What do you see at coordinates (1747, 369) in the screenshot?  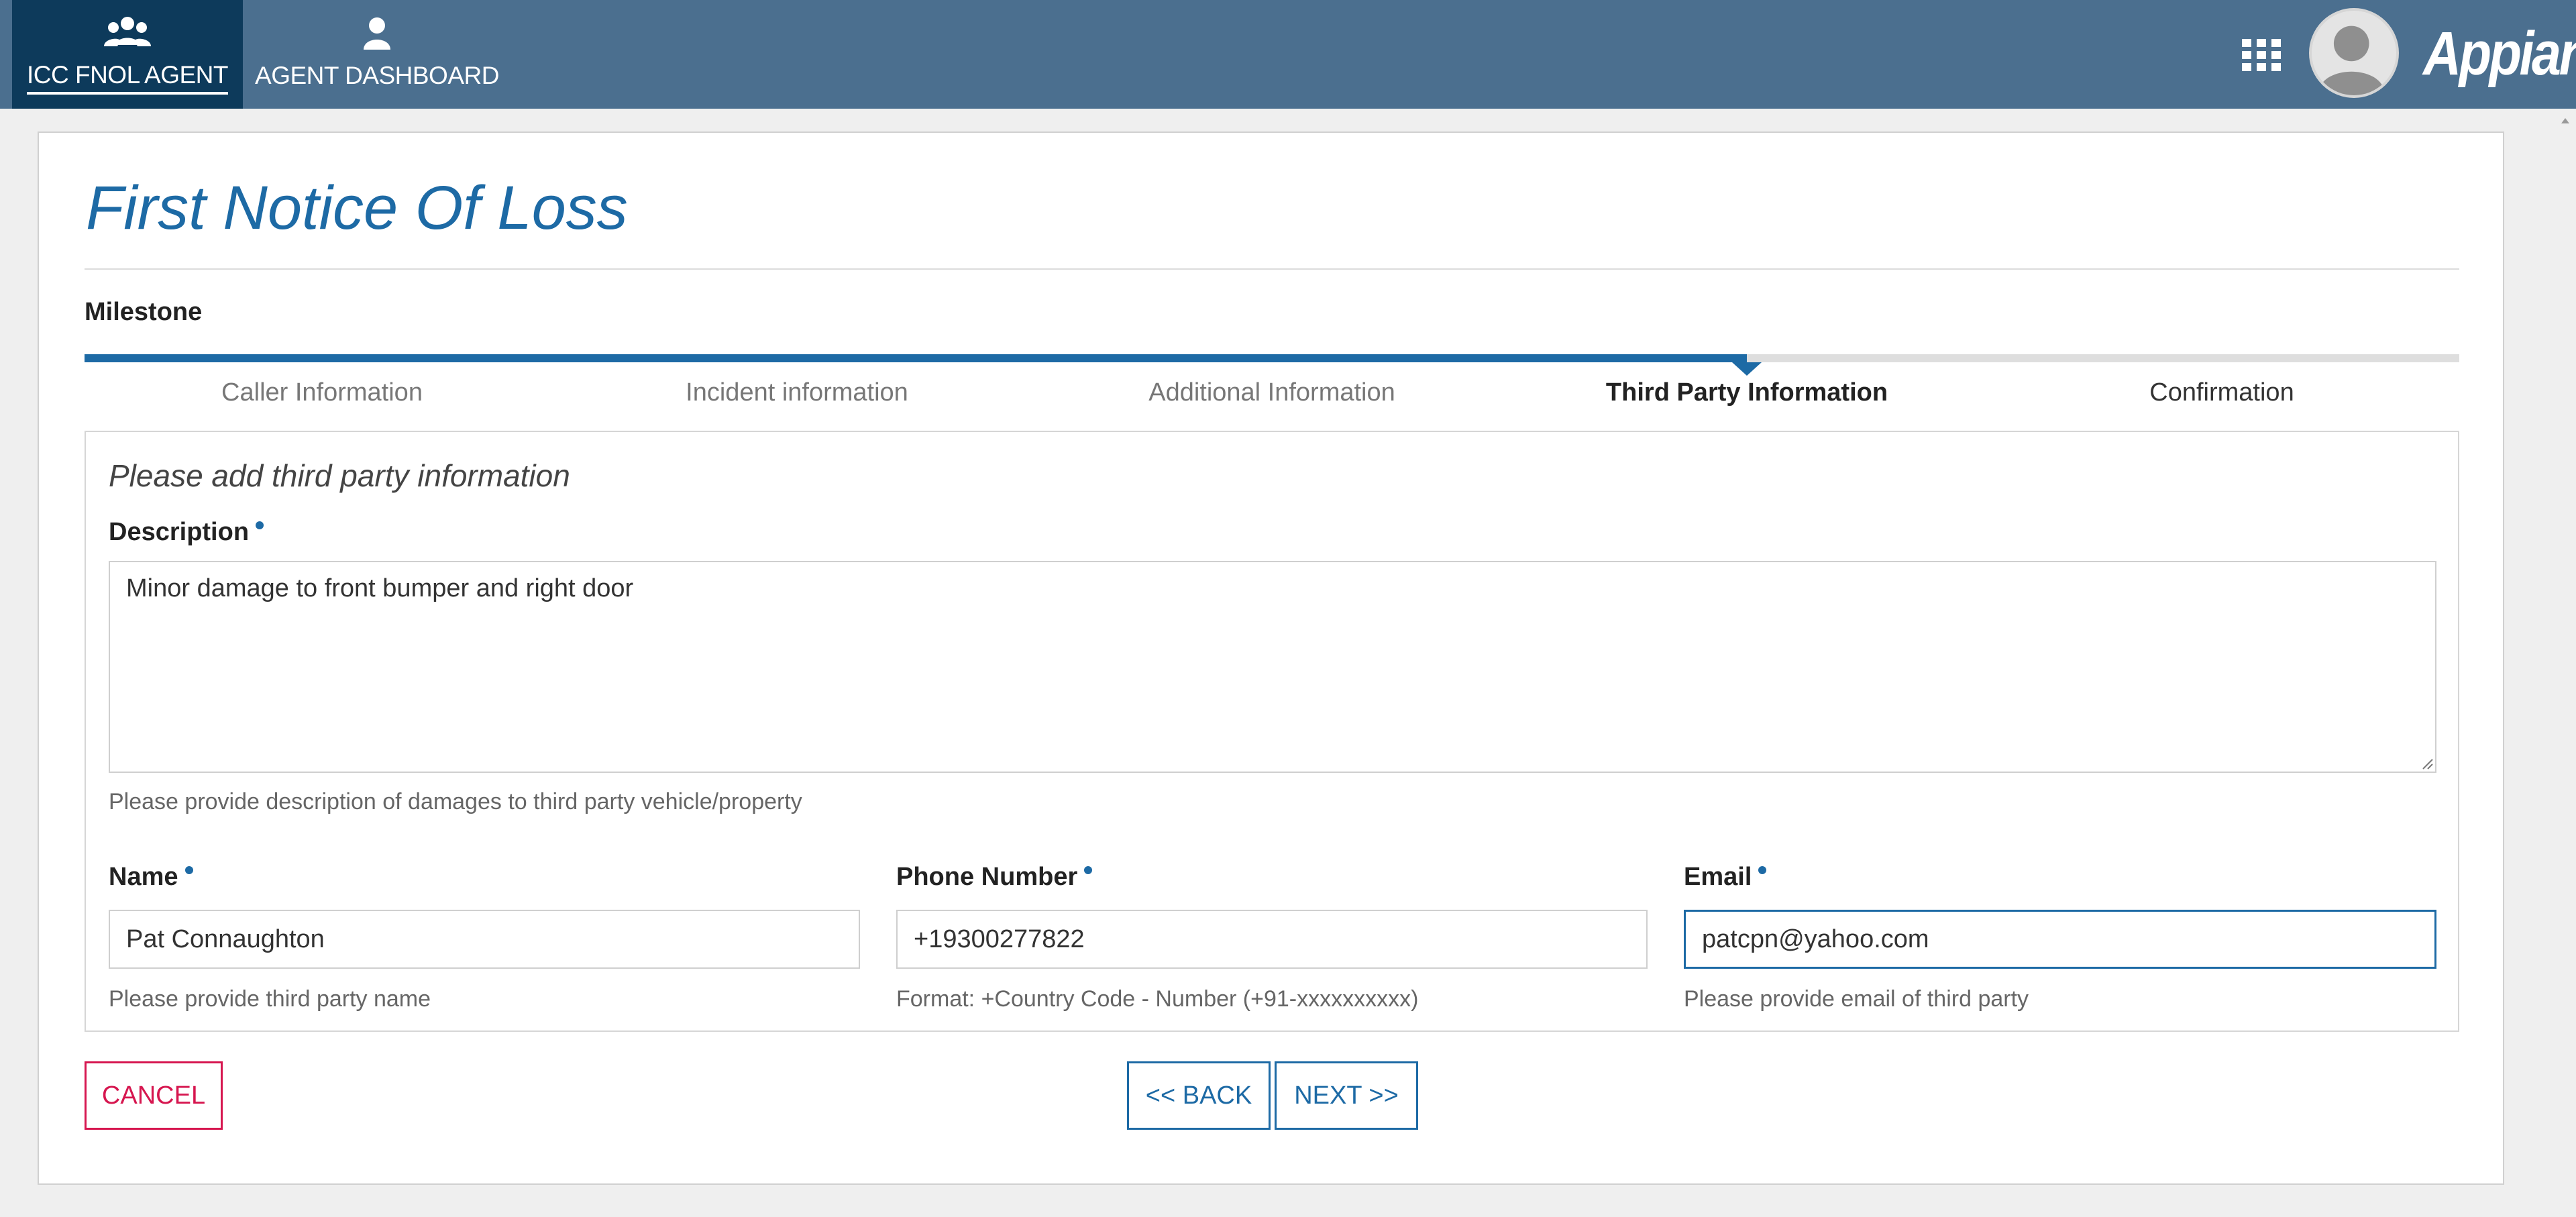 I see `current-step-marker` at bounding box center [1747, 369].